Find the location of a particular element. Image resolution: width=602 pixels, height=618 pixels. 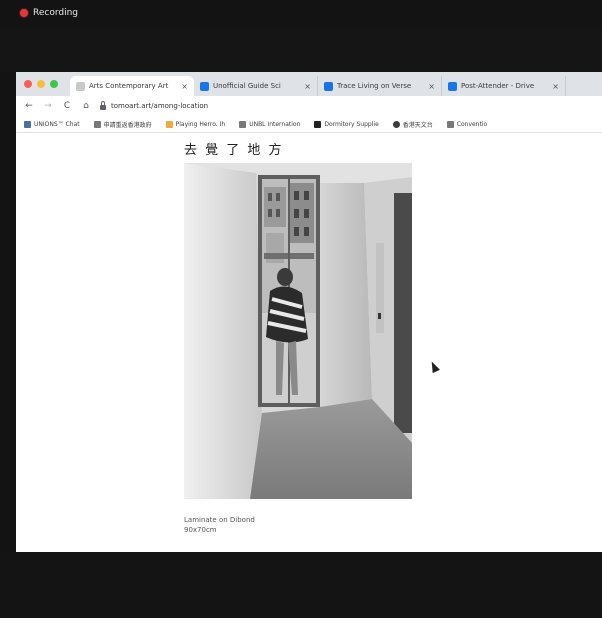

recording-label: Recording is located at coordinates (56, 13).